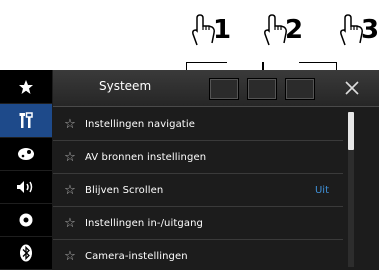 The height and width of the screenshot is (272, 379). What do you see at coordinates (136, 256) in the screenshot?
I see `menu-item-label: Camera-instellingen` at bounding box center [136, 256].